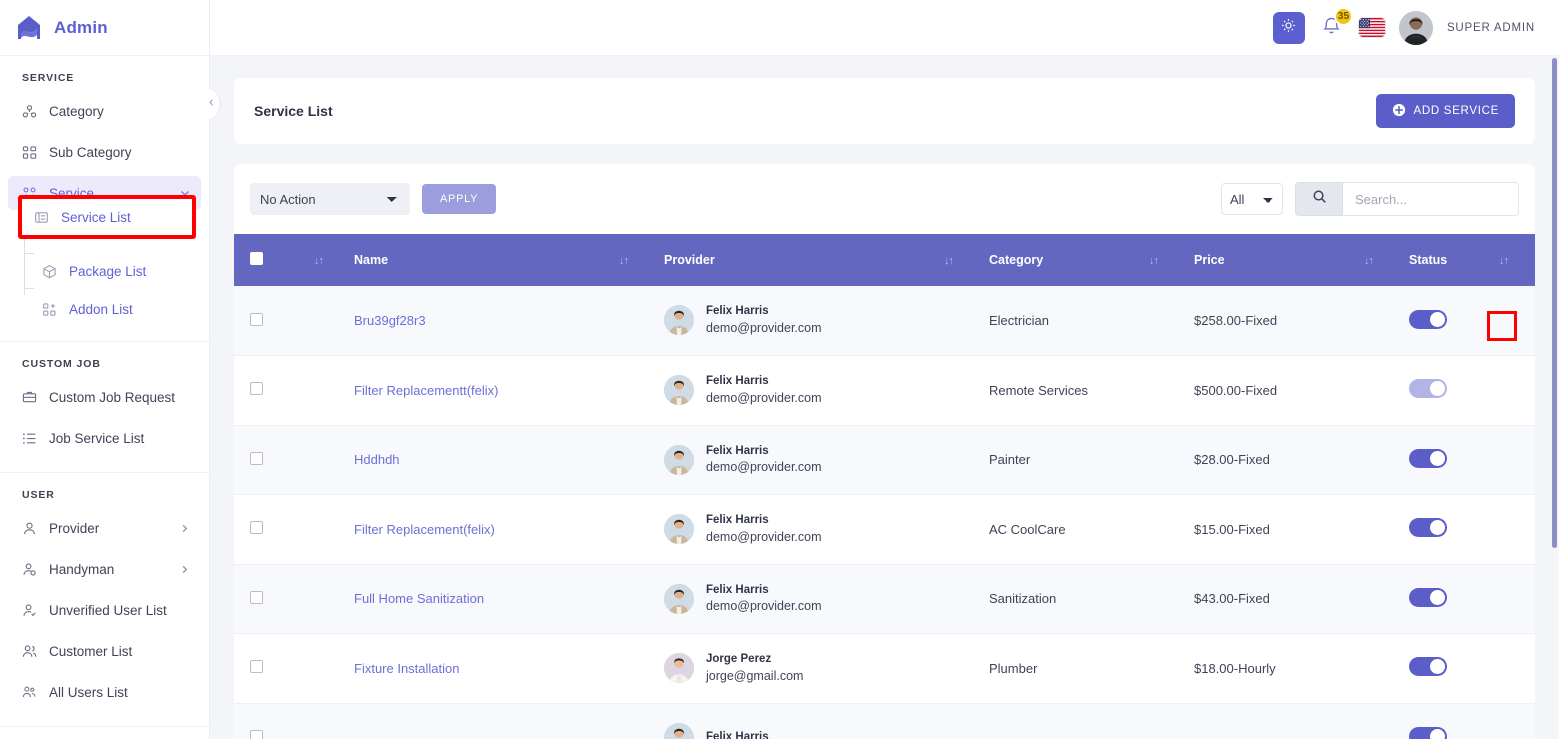 The image size is (1559, 739). What do you see at coordinates (88, 692) in the screenshot?
I see `sidebar-item-label: All Users List` at bounding box center [88, 692].